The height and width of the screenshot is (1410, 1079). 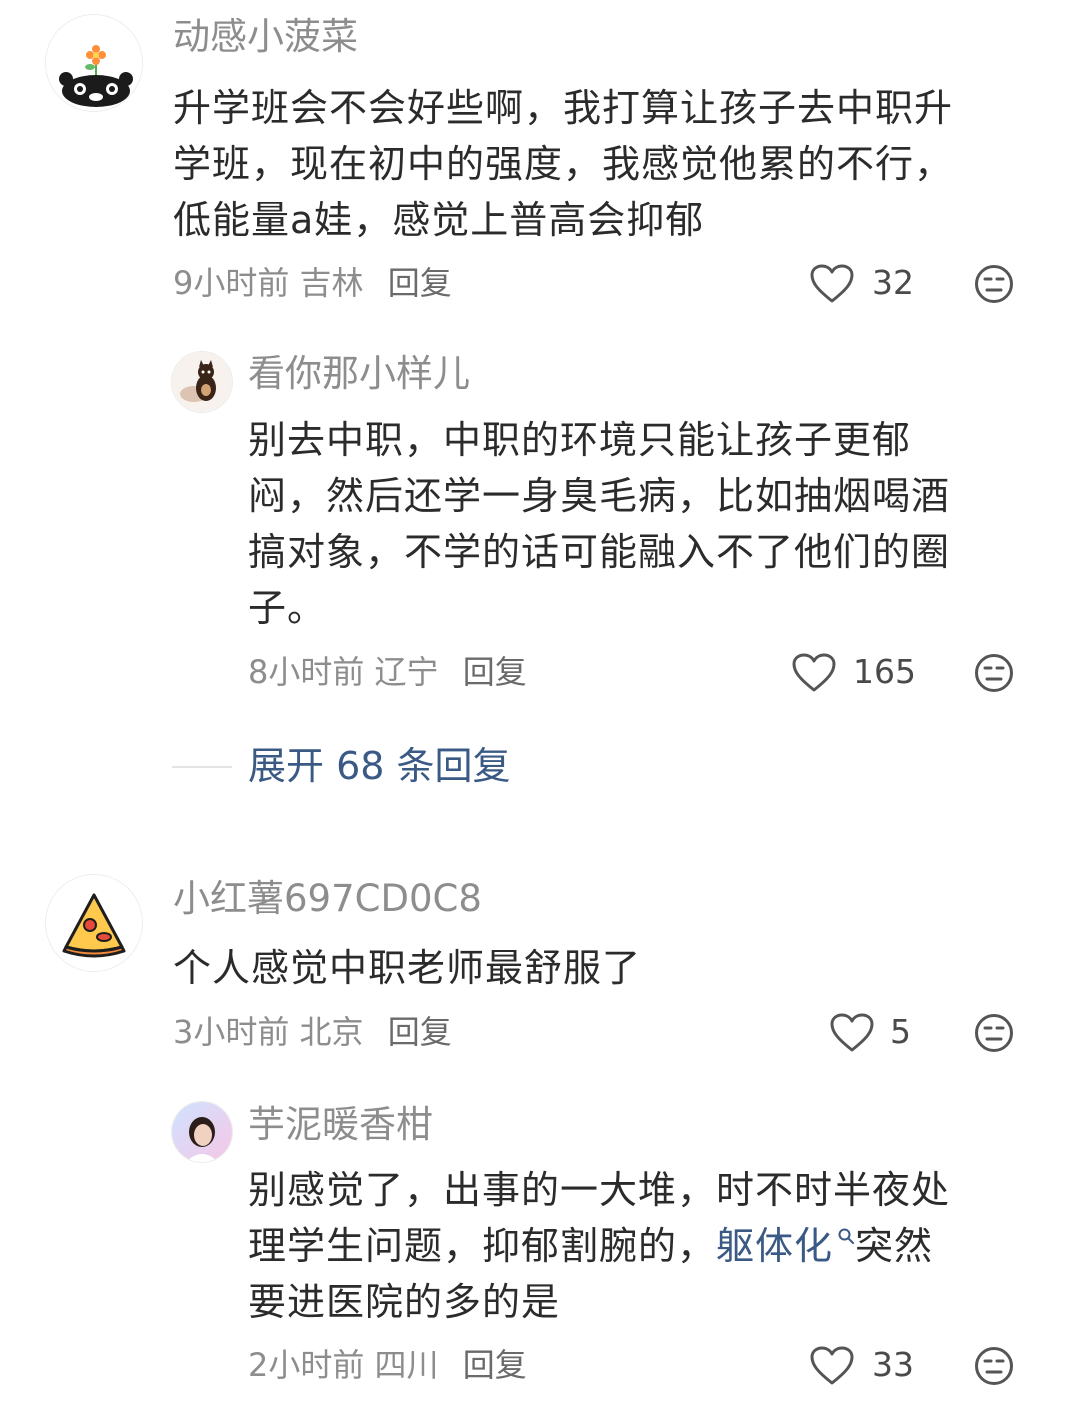 I want to click on reply-text-line: 理学生问题，抑郁割腕的，躯体化 突然, so click(x=643, y=1246).